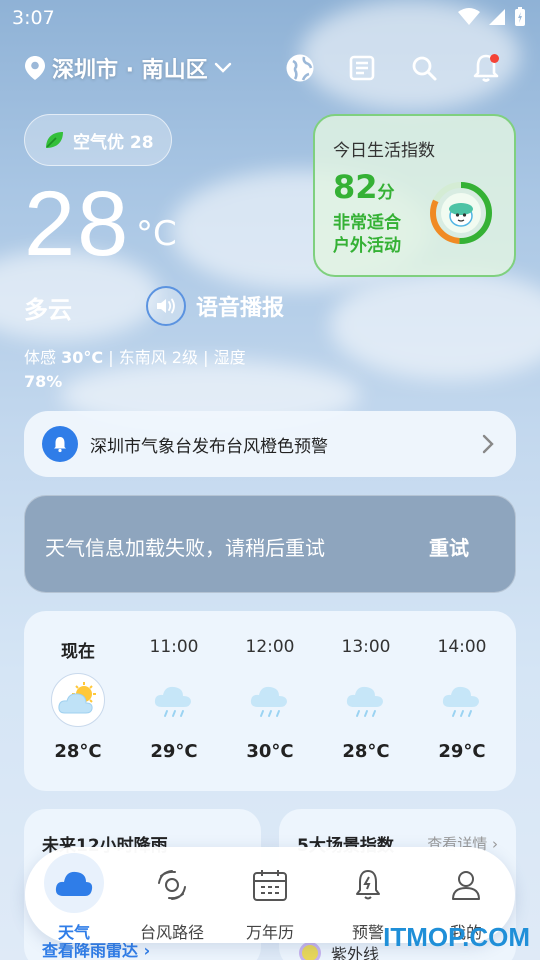 Image resolution: width=540 pixels, height=960 pixels. What do you see at coordinates (77, 224) in the screenshot?
I see `temperature-value: 28` at bounding box center [77, 224].